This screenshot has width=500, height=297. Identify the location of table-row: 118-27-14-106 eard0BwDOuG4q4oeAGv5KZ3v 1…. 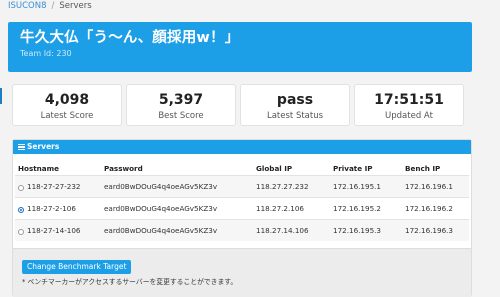
(242, 230).